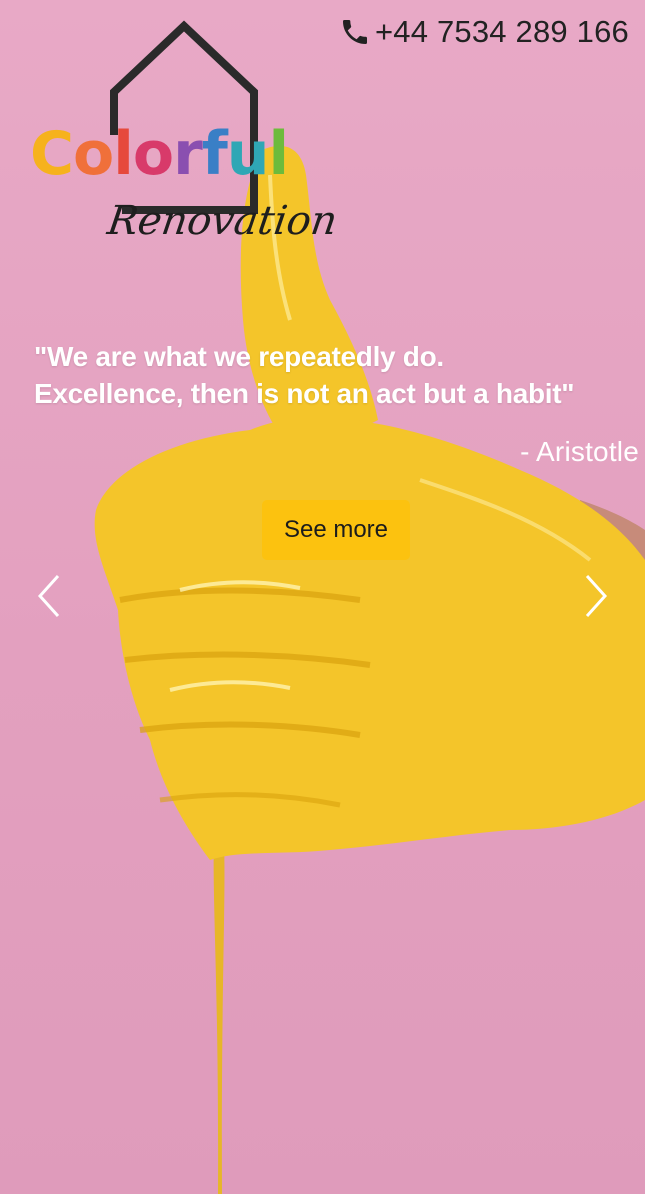 This screenshot has height=1194, width=645. I want to click on logo-wordmark: Colorful, so click(160, 154).